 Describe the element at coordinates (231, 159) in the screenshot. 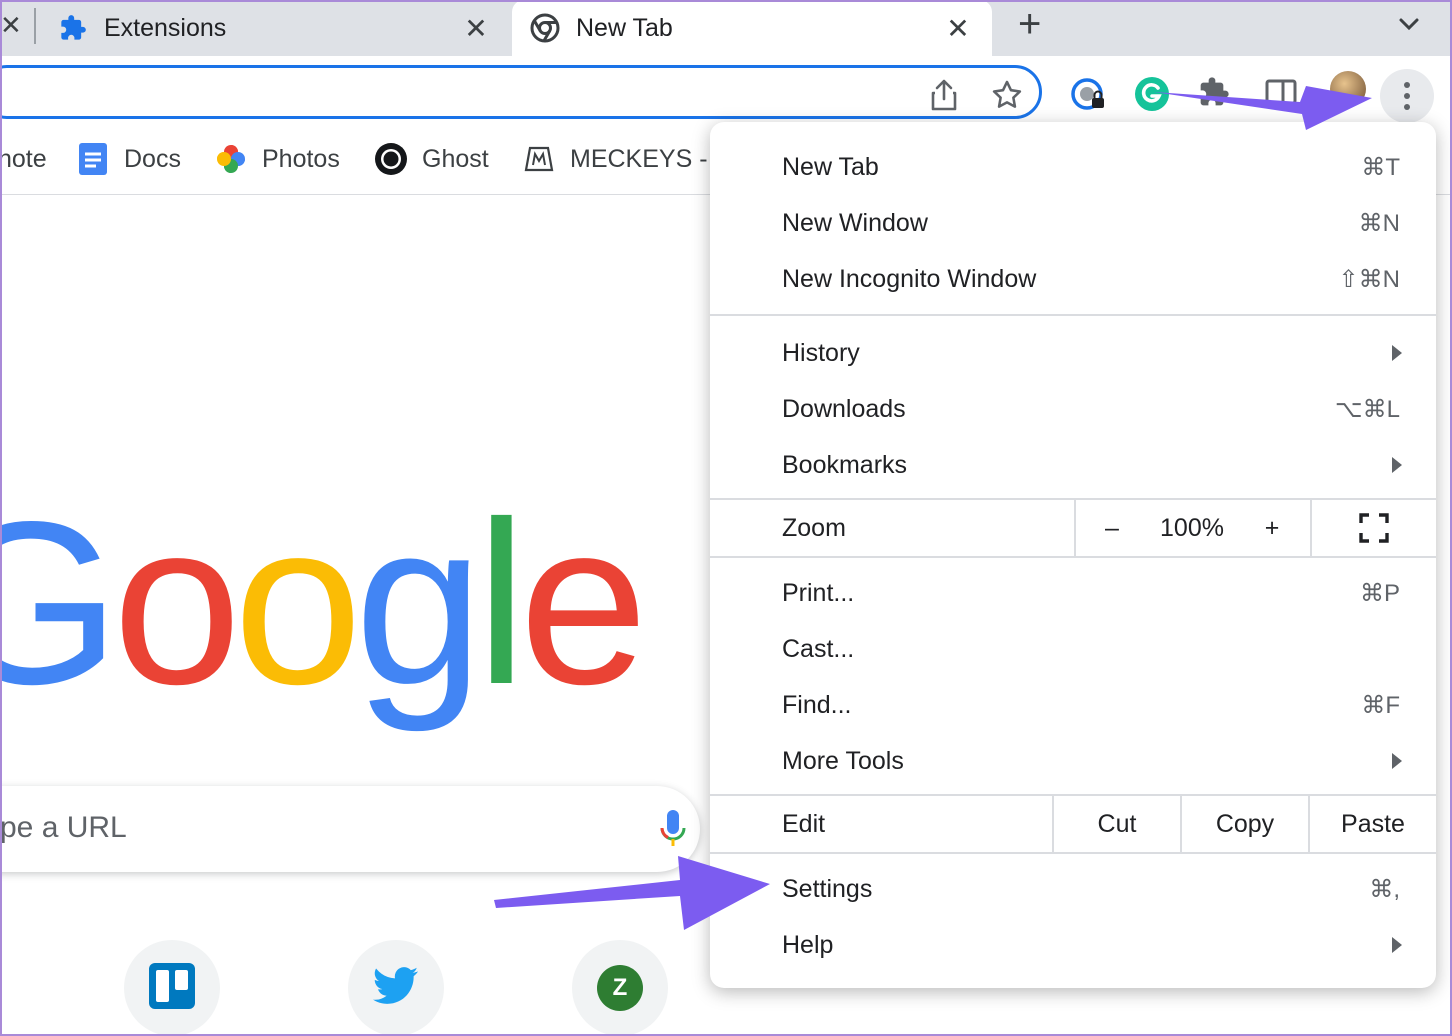

I see `photos-icon` at that location.